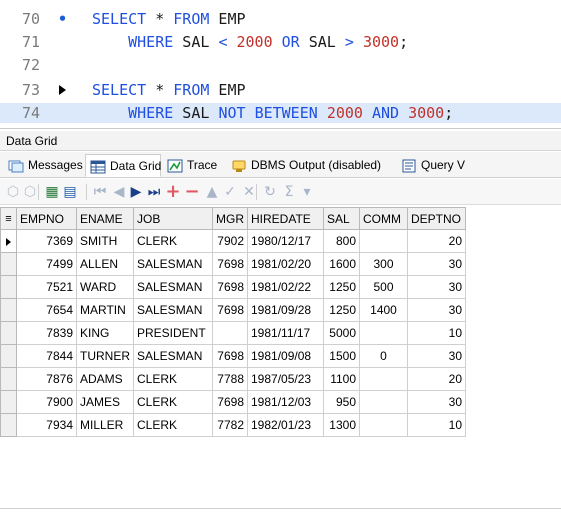 This screenshot has height=514, width=561. Describe the element at coordinates (285, 333) in the screenshot. I see `cell-hiredate: 1981/11/17` at that location.